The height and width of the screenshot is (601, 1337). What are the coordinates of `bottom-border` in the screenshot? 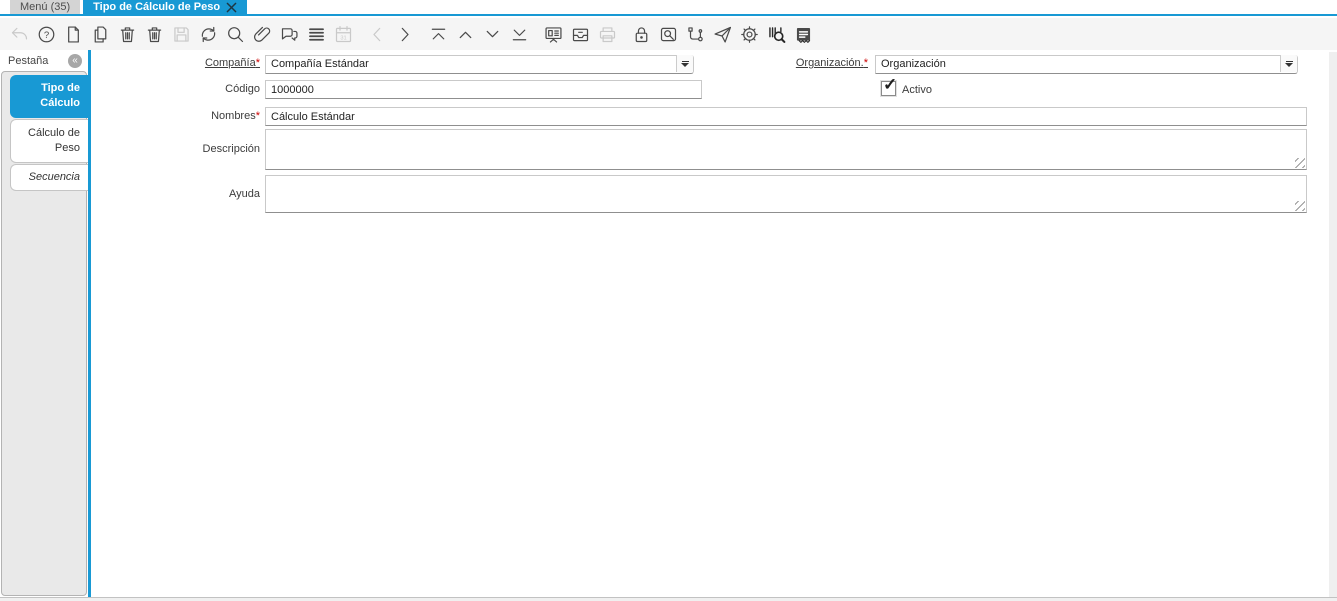 It's located at (668, 599).